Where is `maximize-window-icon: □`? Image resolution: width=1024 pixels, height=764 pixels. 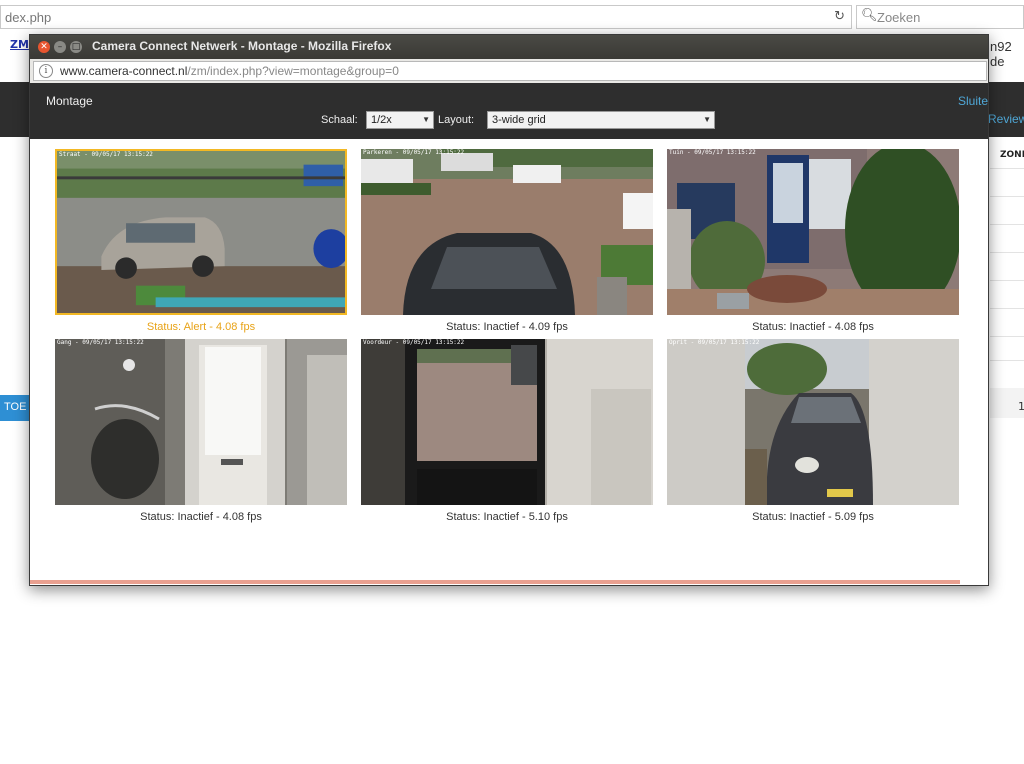 maximize-window-icon: □ is located at coordinates (76, 47).